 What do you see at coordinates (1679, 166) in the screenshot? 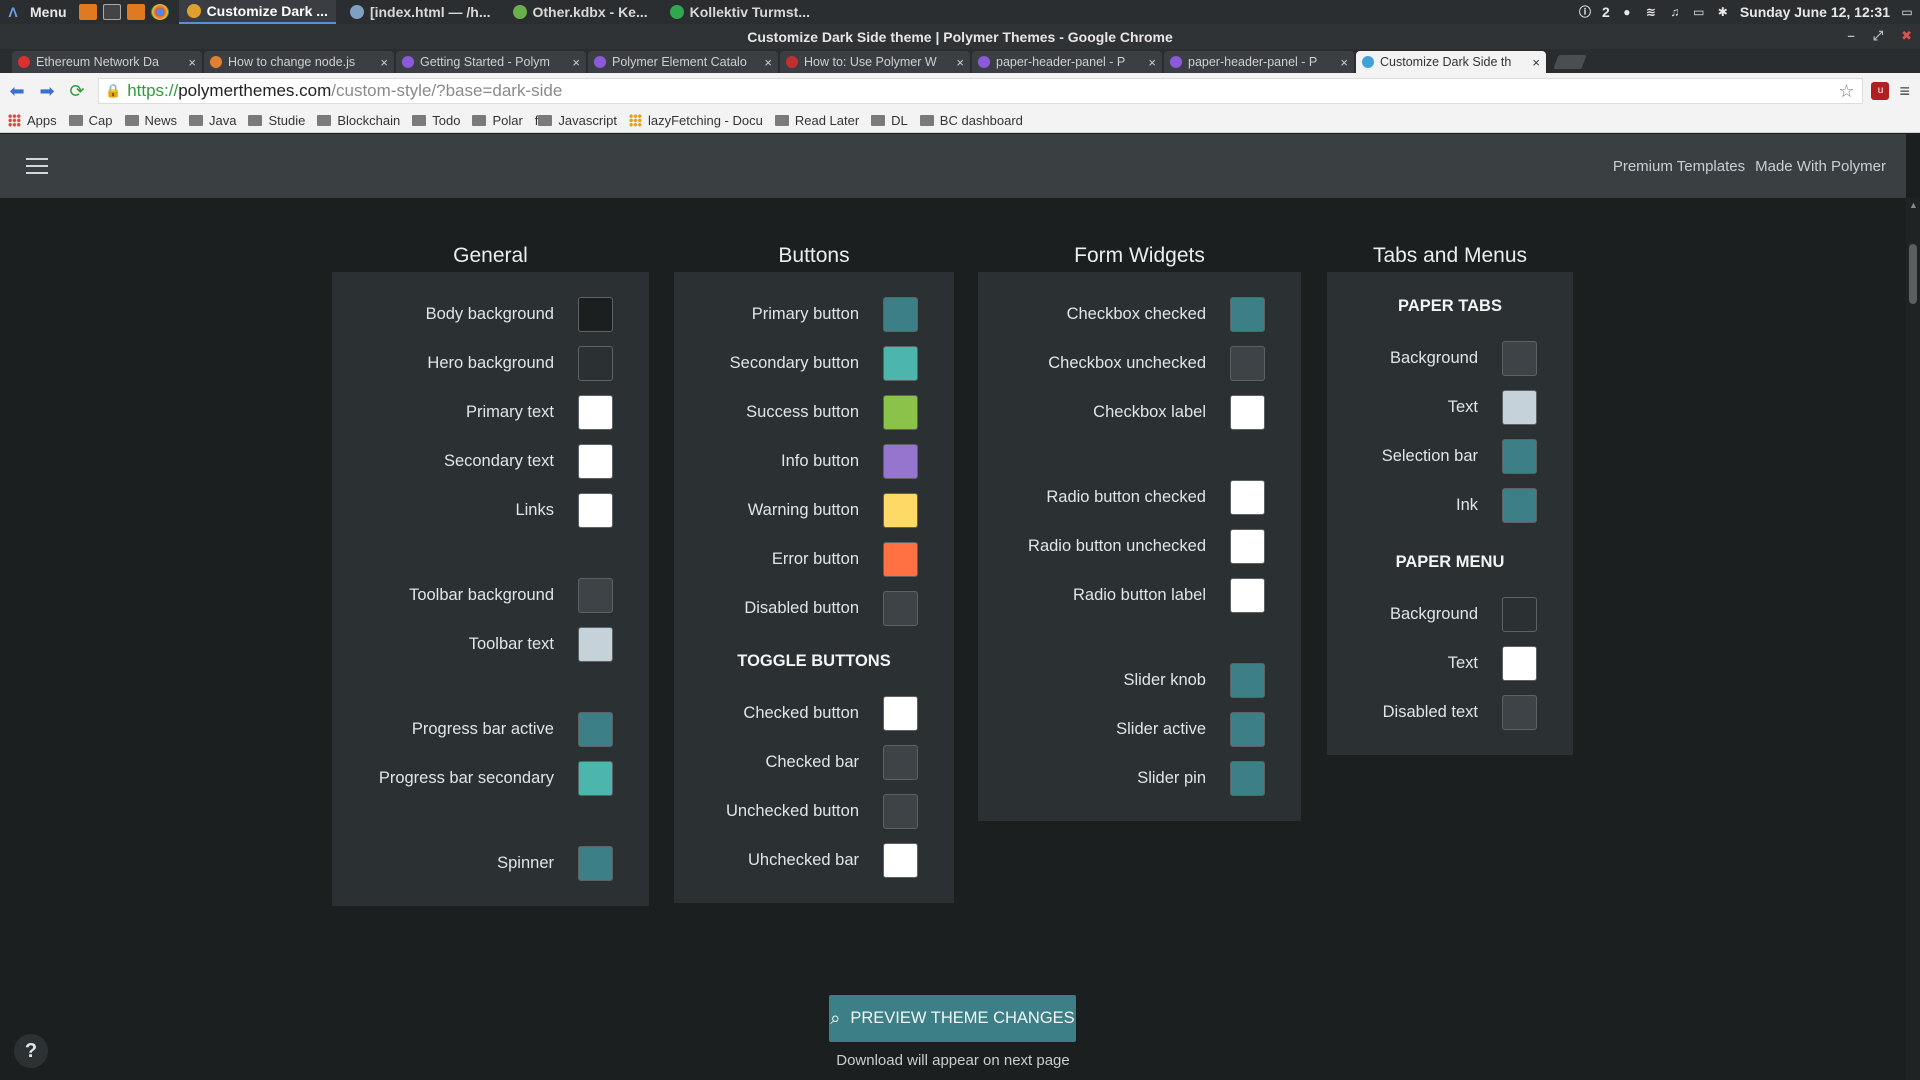
I see `premium-templates-link: Premium Templates` at bounding box center [1679, 166].